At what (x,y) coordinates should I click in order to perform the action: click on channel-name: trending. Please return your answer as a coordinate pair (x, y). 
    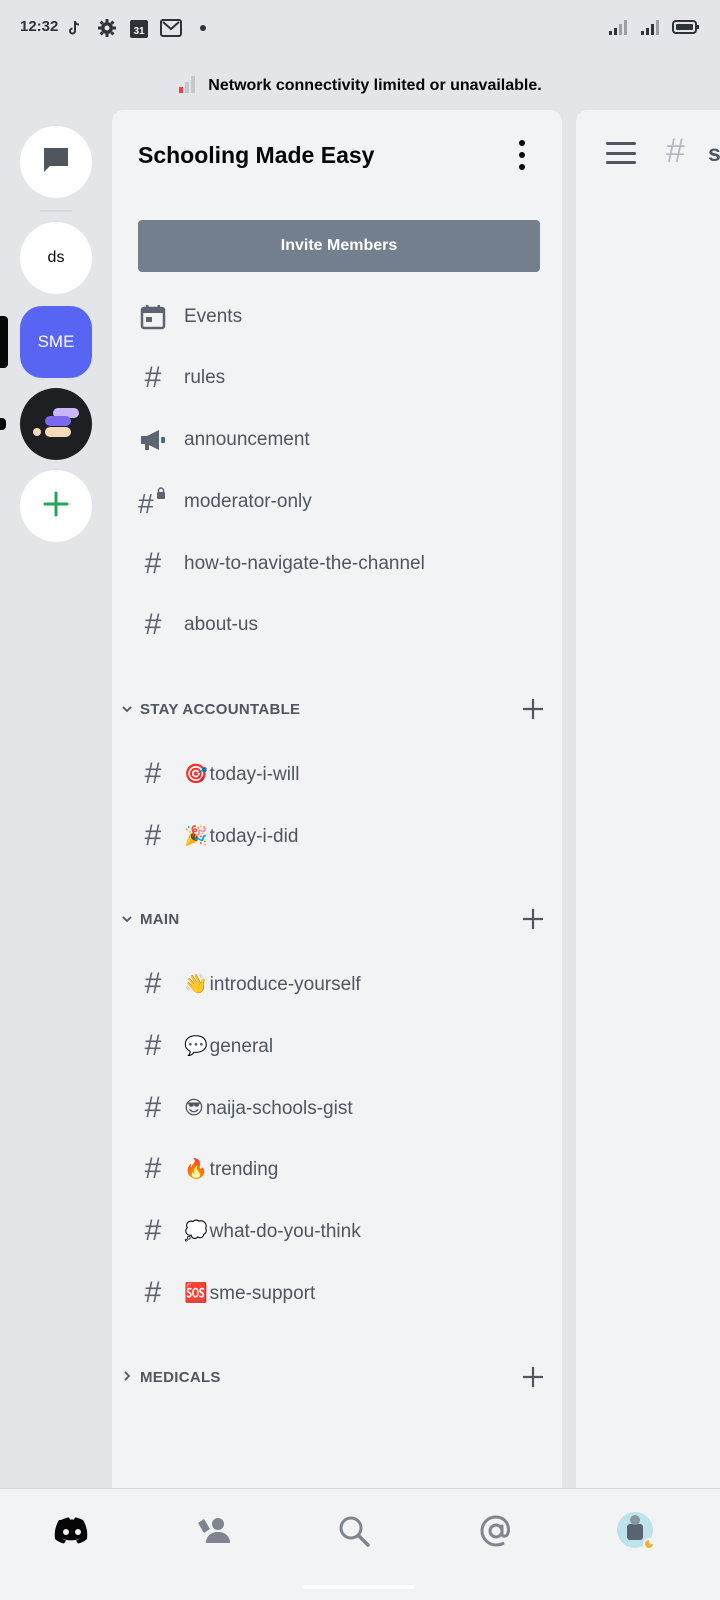
    Looking at the image, I should click on (244, 1169).